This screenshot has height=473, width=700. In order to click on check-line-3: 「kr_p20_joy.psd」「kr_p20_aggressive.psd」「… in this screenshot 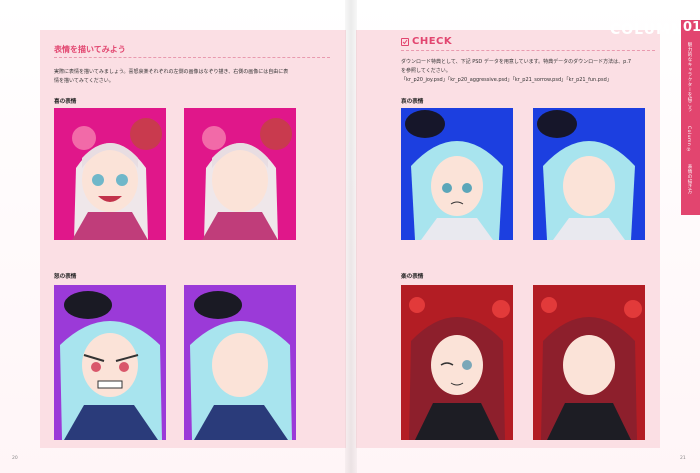, I will do `click(506, 80)`.